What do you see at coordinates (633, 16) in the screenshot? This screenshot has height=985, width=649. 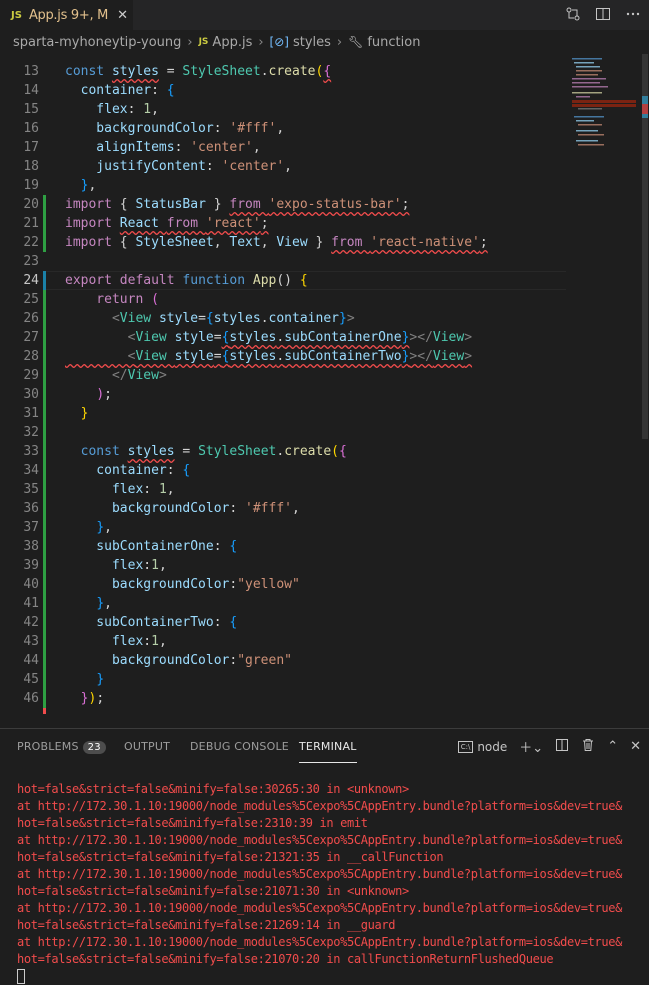 I see `more-actions-icon` at bounding box center [633, 16].